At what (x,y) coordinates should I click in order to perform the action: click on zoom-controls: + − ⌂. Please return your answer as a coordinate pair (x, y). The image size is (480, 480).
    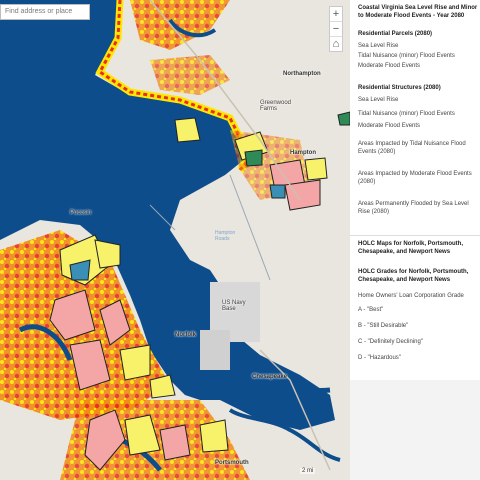
    Looking at the image, I should click on (336, 29).